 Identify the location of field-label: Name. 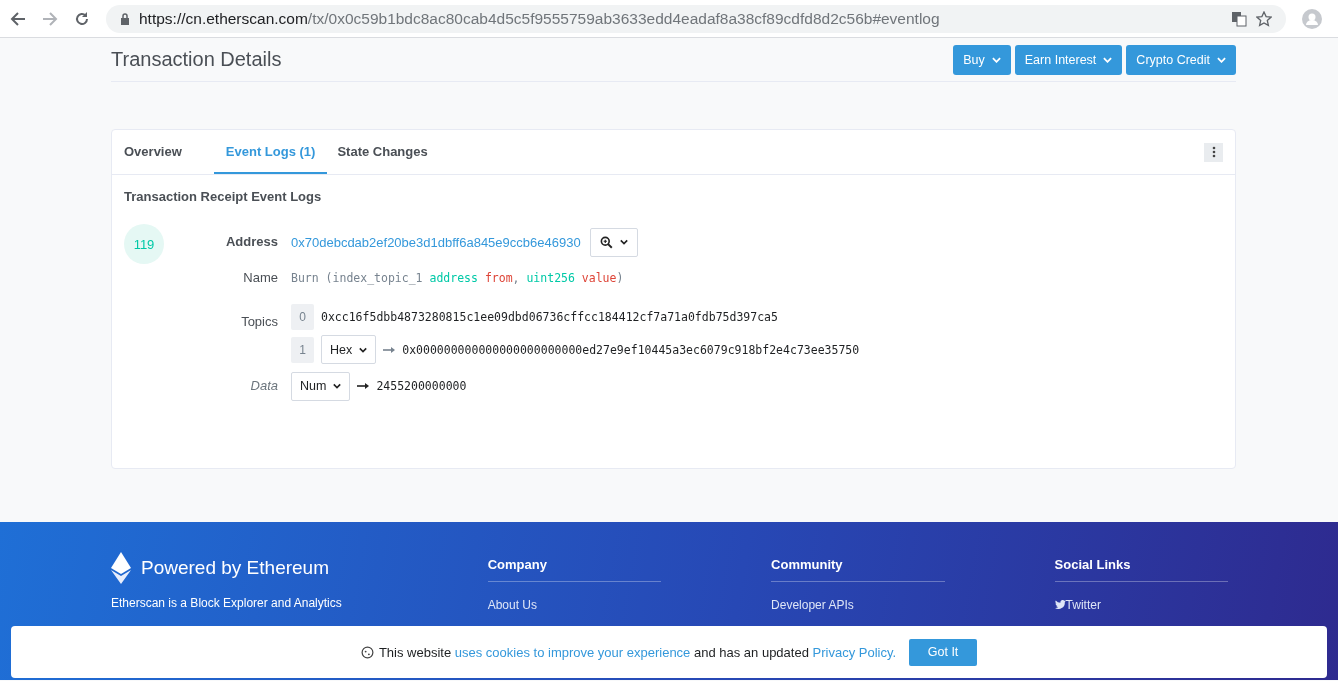
(260, 278).